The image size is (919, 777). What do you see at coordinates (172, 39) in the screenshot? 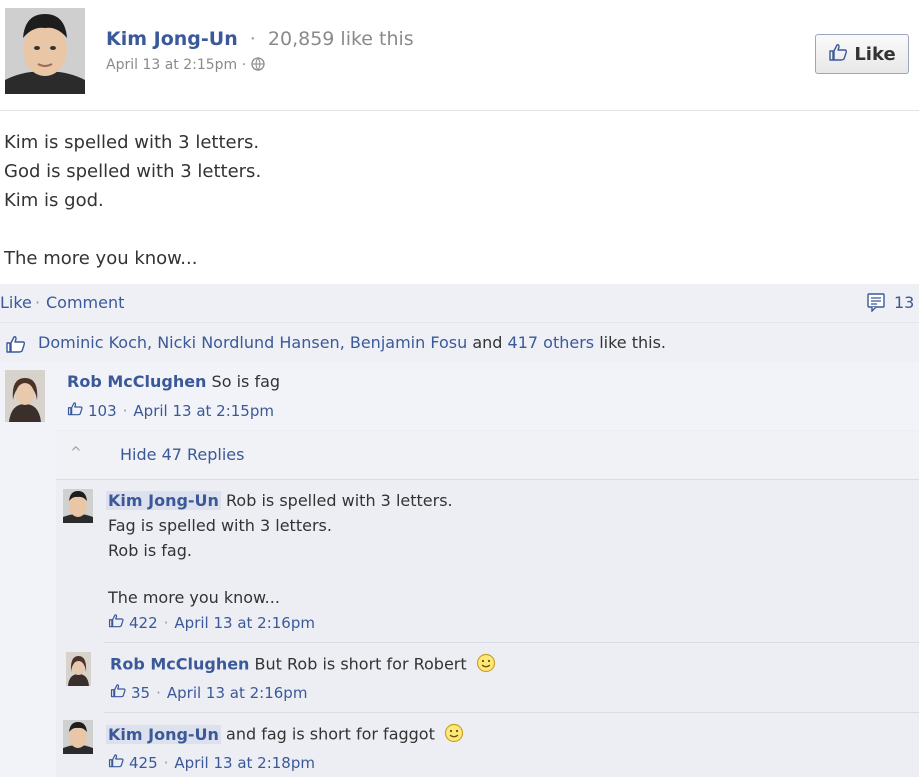
I see `post-author-name: Kim Jong-Un` at bounding box center [172, 39].